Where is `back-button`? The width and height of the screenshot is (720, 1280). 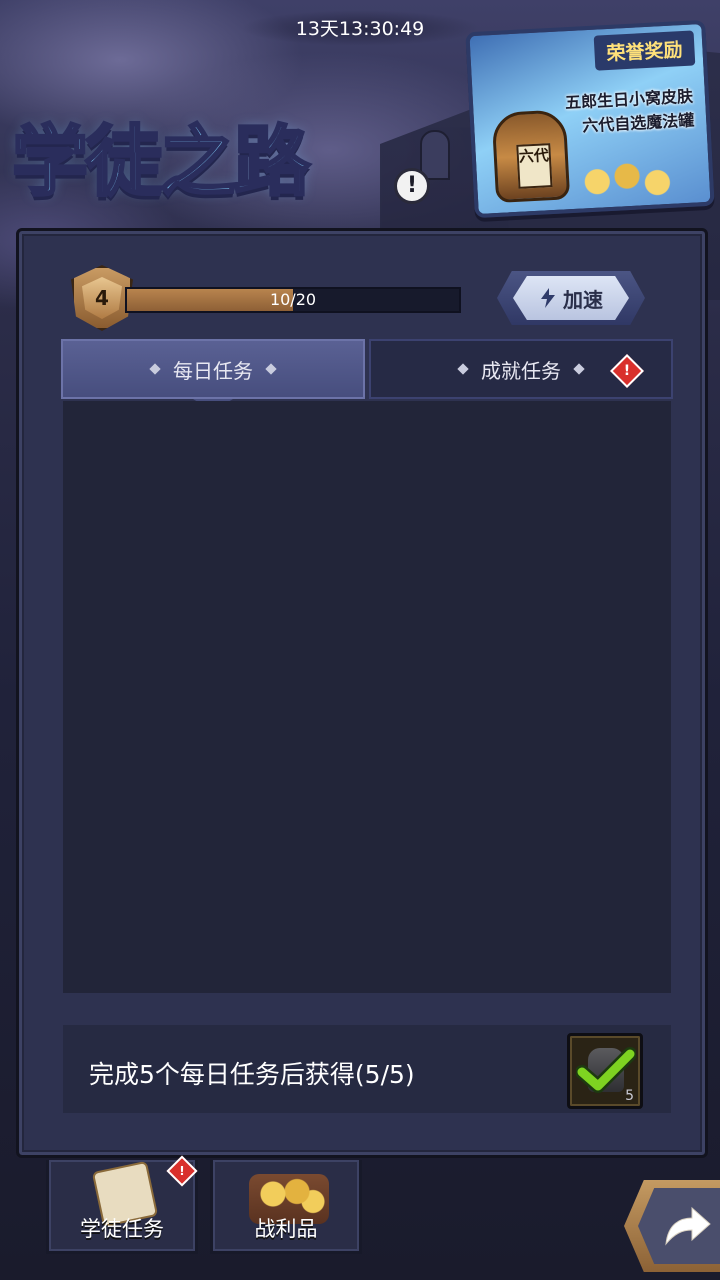 back-button is located at coordinates (672, 1226).